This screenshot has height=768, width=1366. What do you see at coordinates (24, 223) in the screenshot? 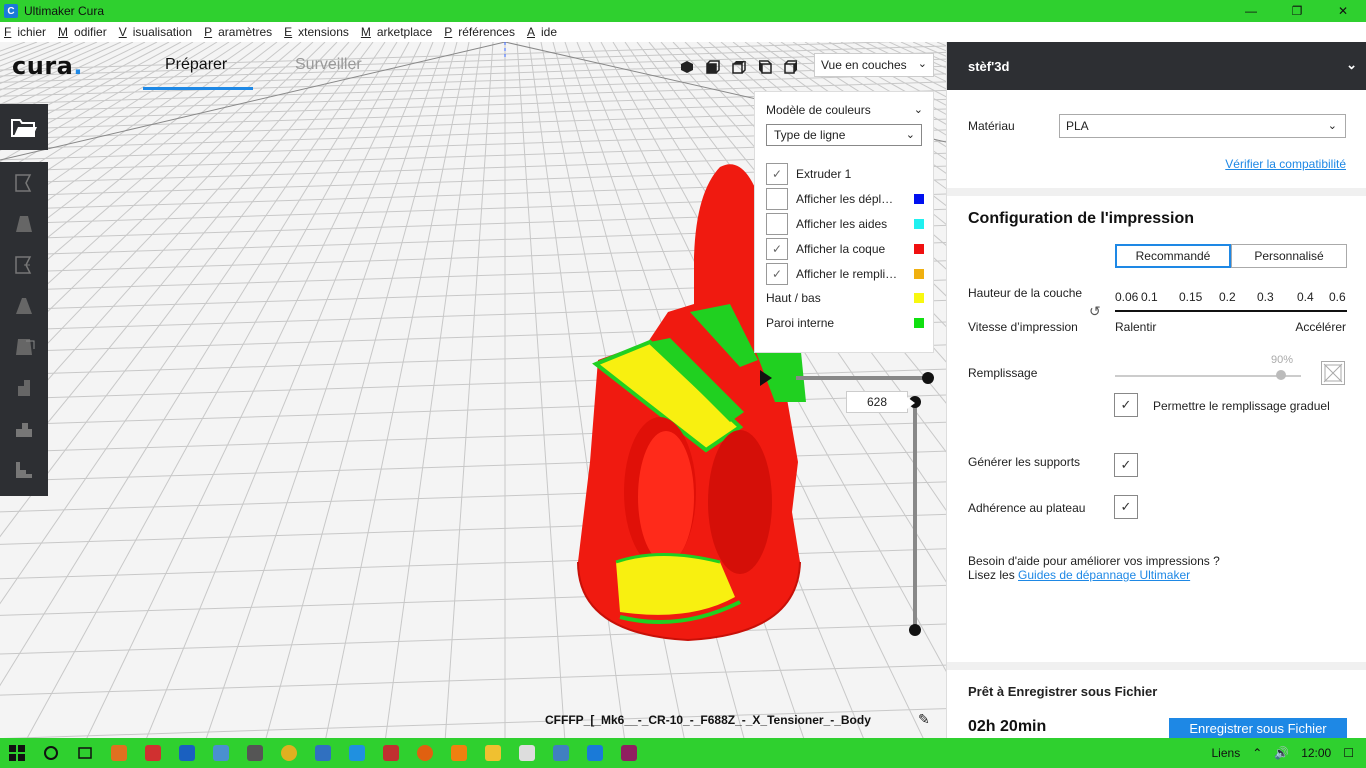
I see `scale-tool-button` at bounding box center [24, 223].